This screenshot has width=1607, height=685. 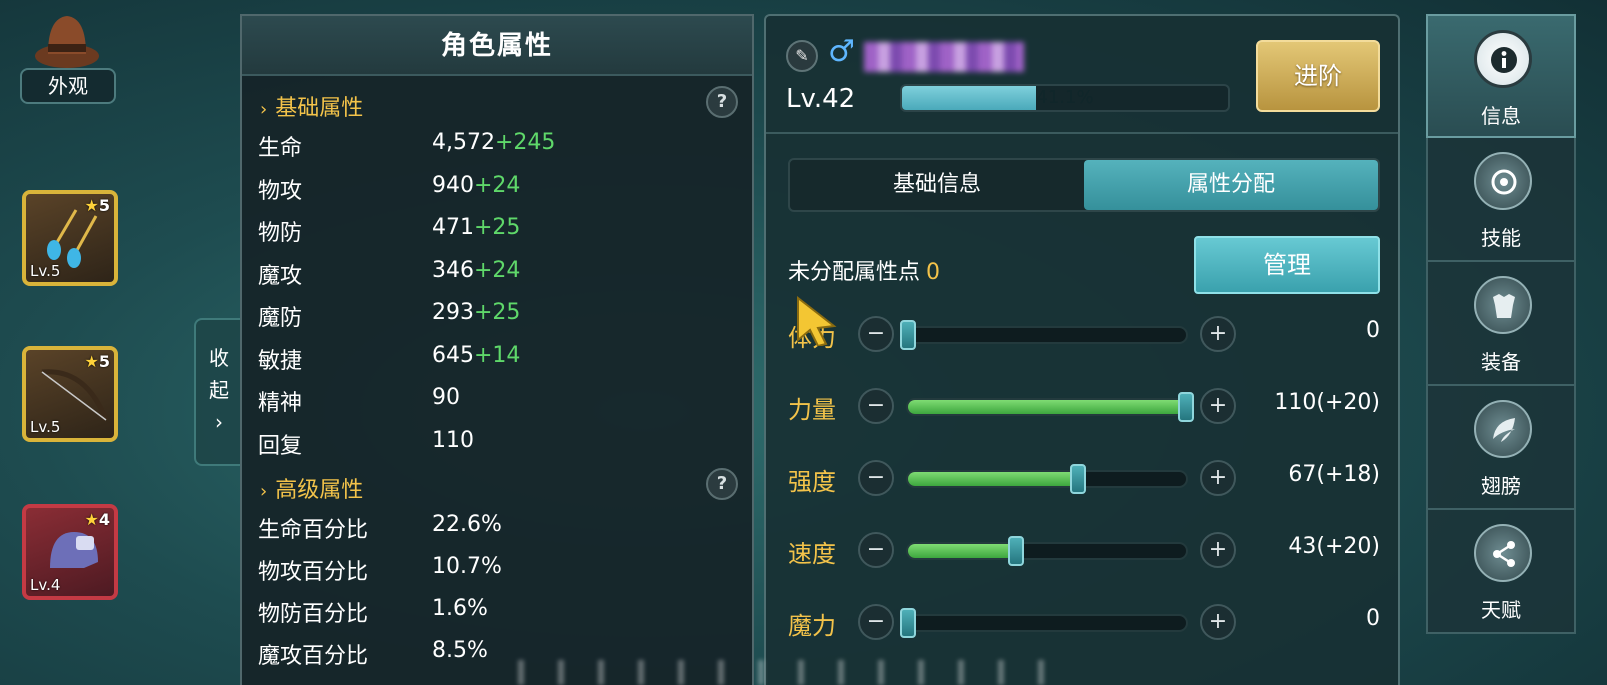 I want to click on exp-percent: 41.1%, so click(x=1065, y=97).